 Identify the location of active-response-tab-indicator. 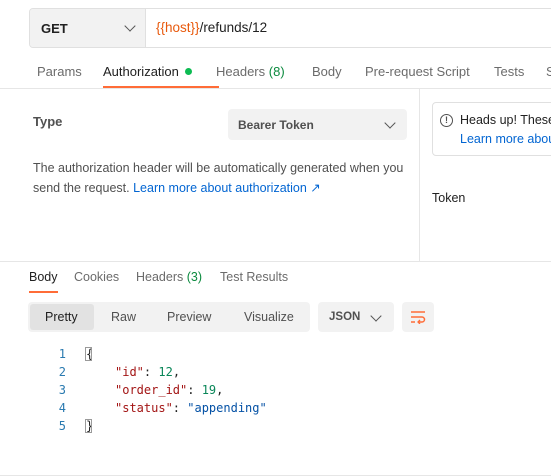
(43, 292).